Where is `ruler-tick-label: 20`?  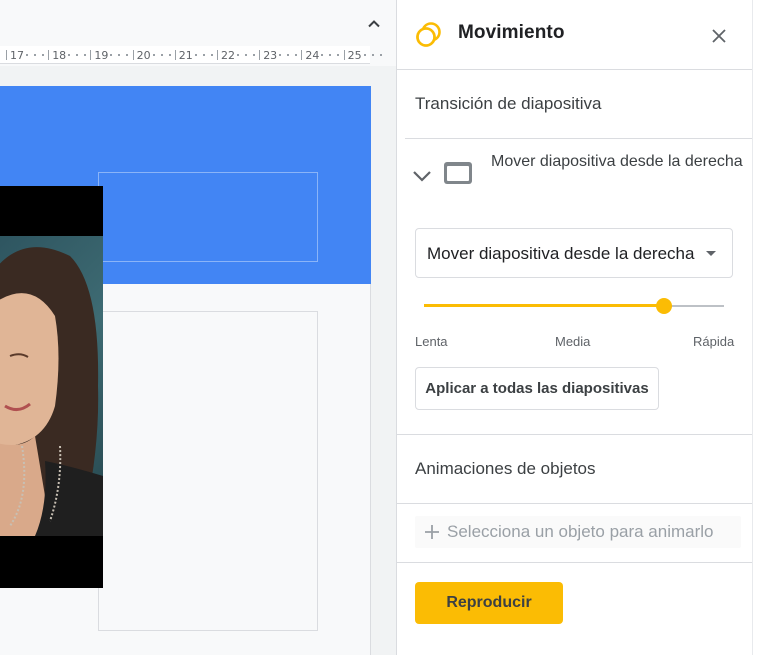
ruler-tick-label: 20 is located at coordinates (143, 55).